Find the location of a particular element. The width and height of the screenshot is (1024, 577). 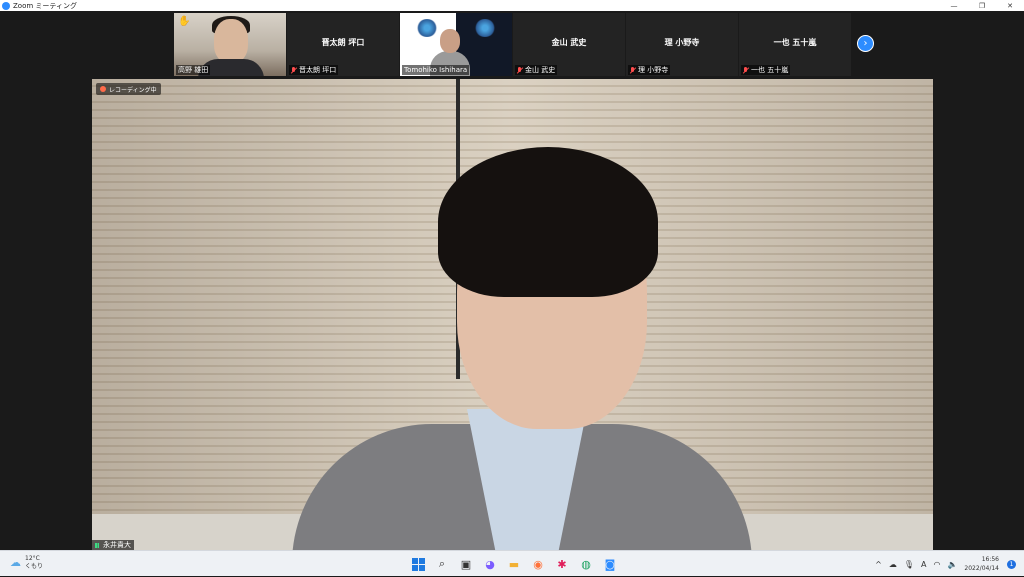

slack-icon: ✱ is located at coordinates (562, 564).